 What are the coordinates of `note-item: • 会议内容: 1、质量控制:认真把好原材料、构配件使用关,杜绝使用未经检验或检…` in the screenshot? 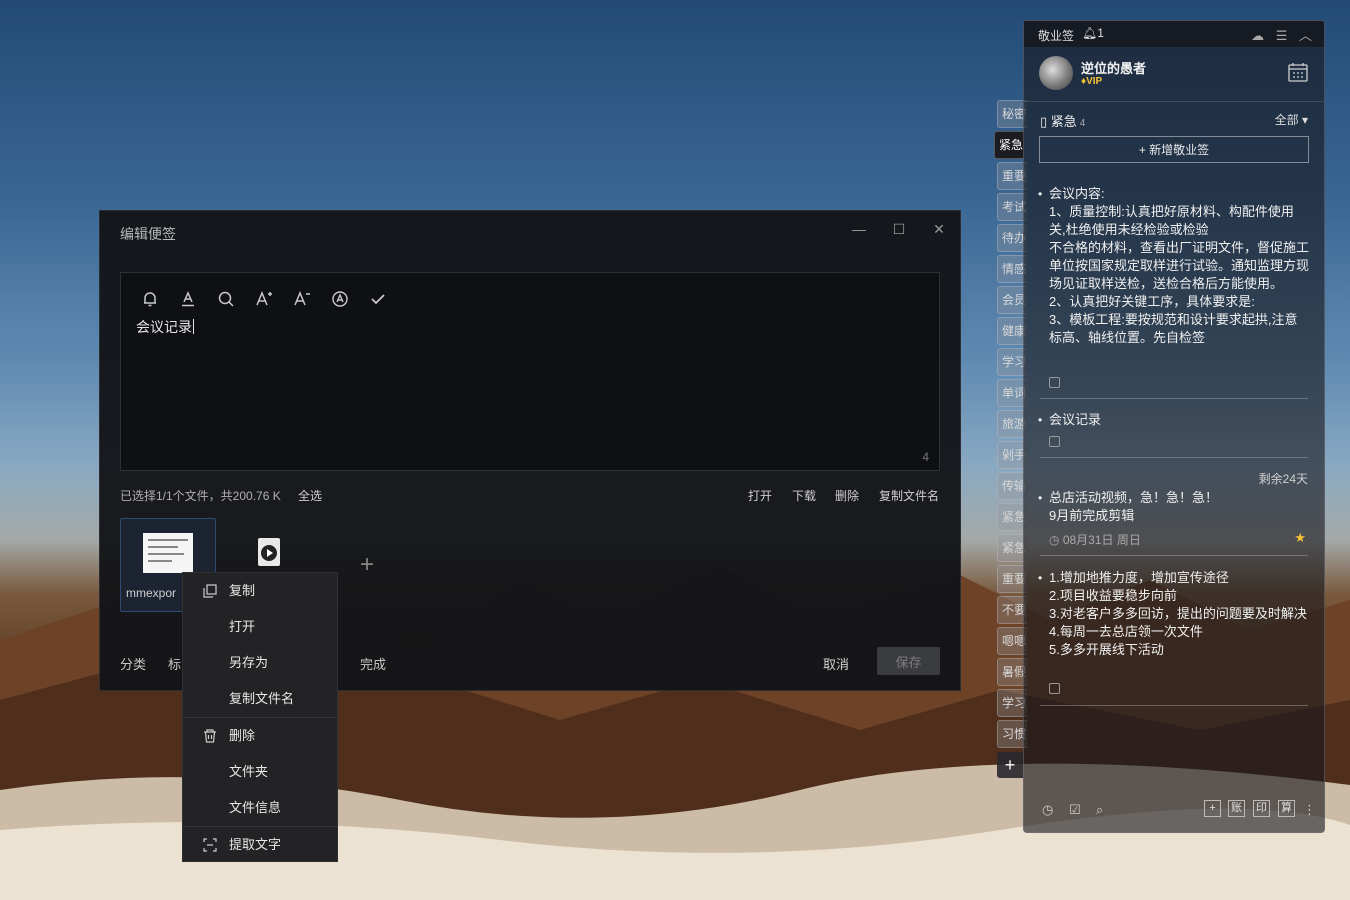 It's located at (1174, 277).